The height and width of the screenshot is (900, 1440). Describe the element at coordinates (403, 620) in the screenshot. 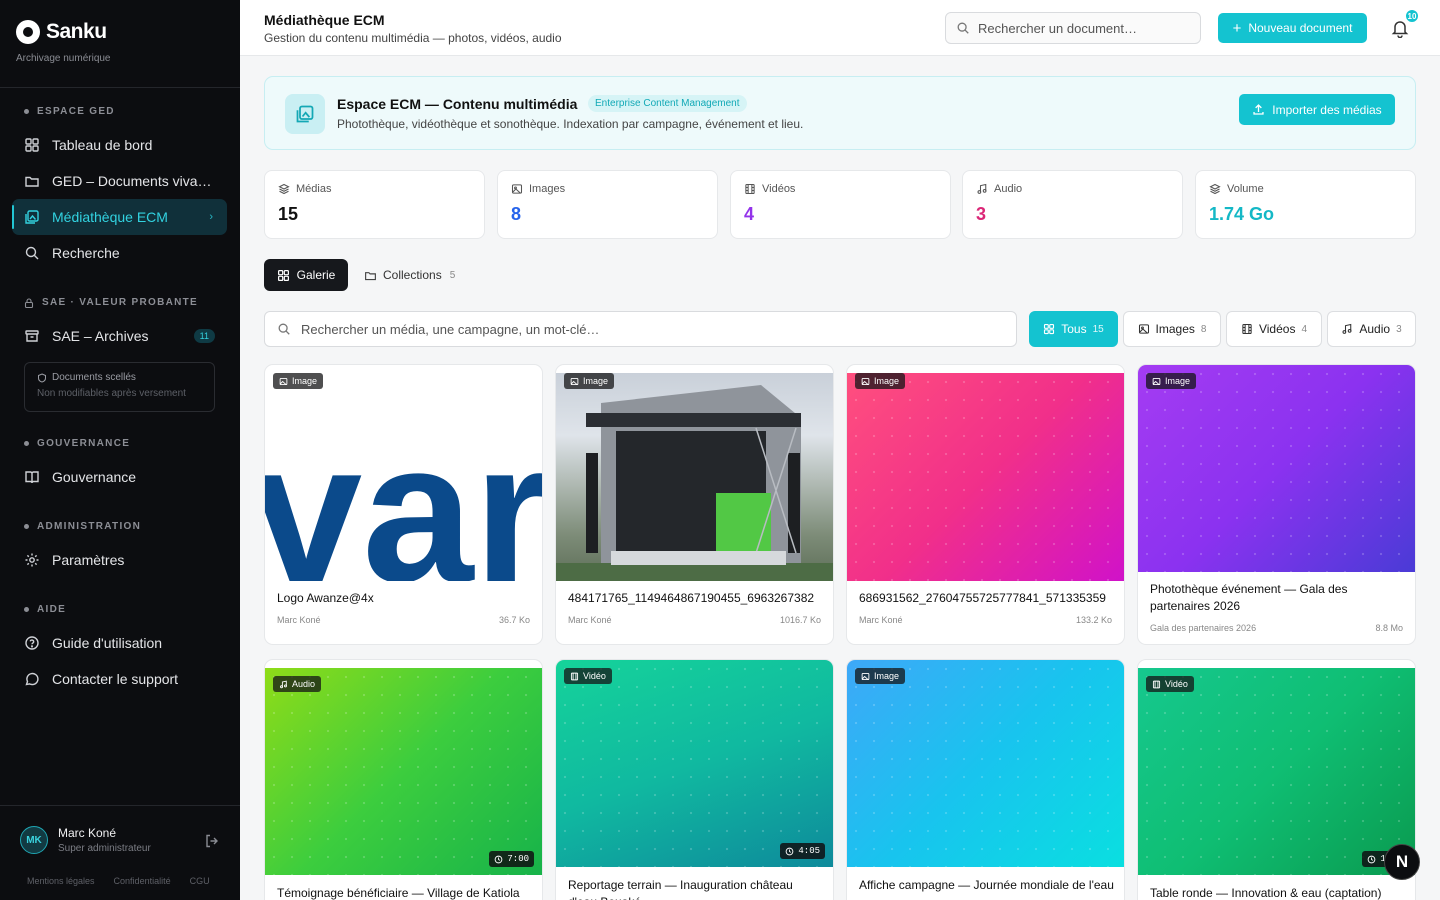

I see `media-meta: Marc Koné 36.7 Ko` at that location.